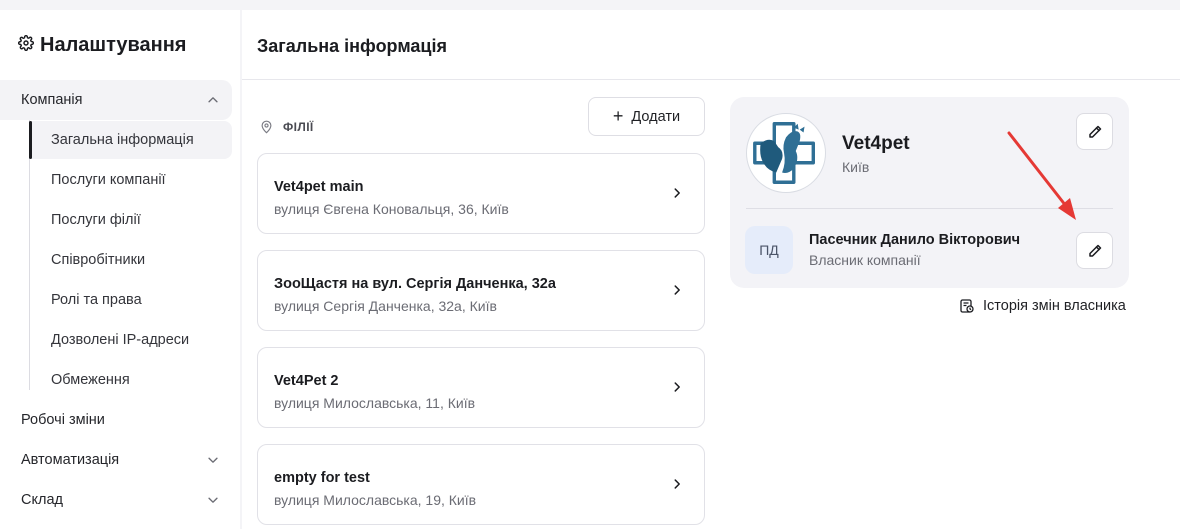 This screenshot has width=1180, height=529. Describe the element at coordinates (26, 45) in the screenshot. I see `gear-icon` at that location.